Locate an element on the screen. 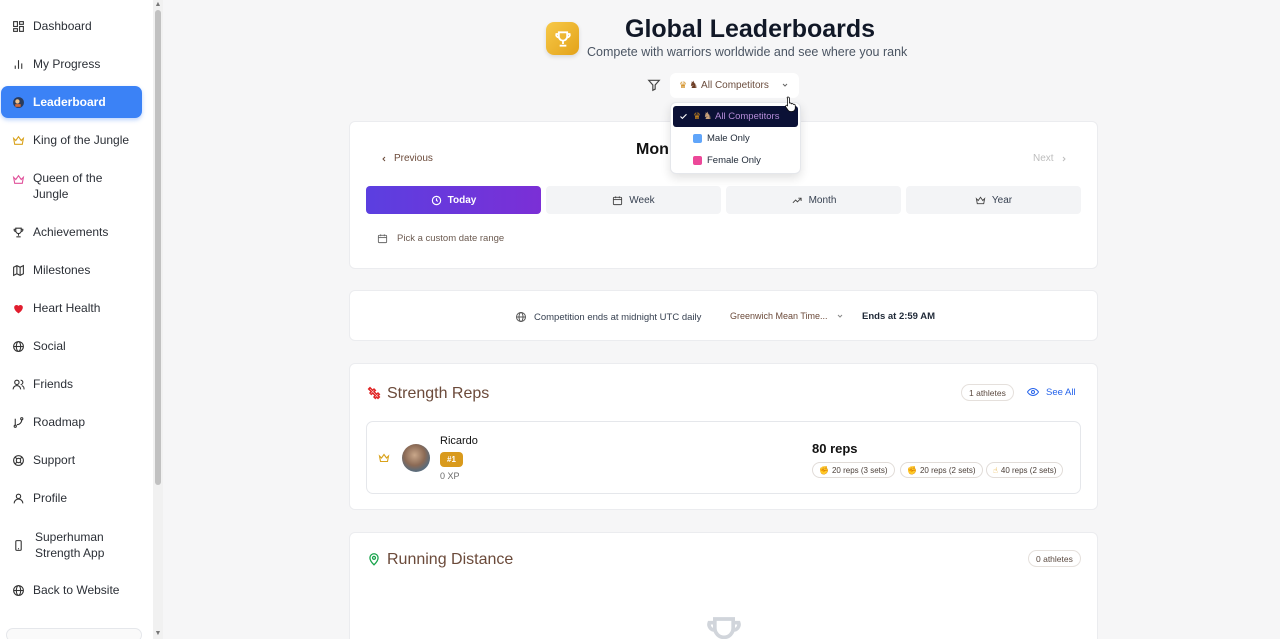 The height and width of the screenshot is (639, 1280). avatar is located at coordinates (416, 458).